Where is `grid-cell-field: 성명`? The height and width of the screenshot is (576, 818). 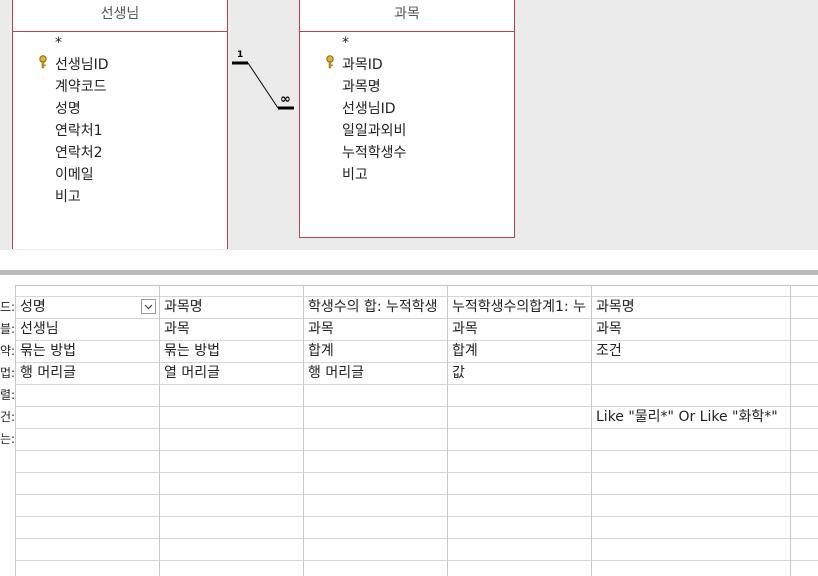 grid-cell-field: 성명 is located at coordinates (78, 307).